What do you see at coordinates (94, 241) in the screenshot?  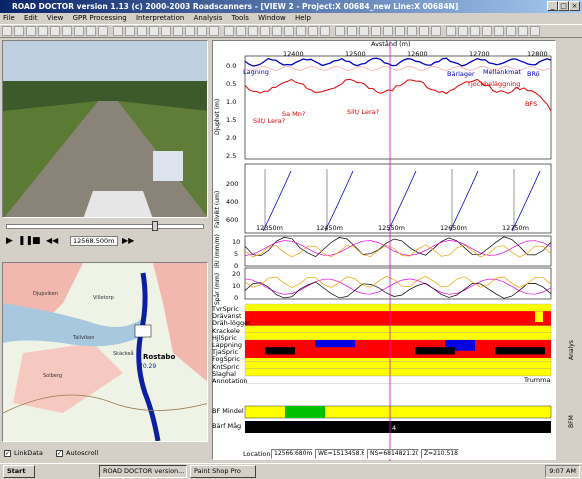 I see `position-field: 12568.500m` at bounding box center [94, 241].